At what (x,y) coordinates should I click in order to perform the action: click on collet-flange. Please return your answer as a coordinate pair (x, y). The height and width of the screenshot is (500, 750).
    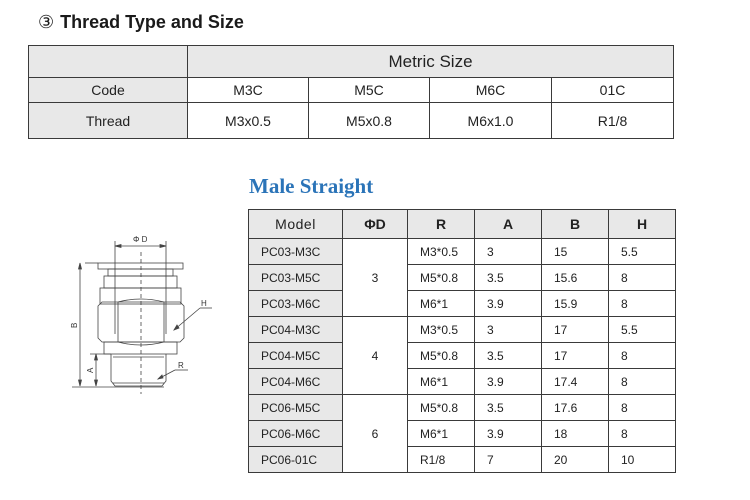
    Looking at the image, I should click on (140, 266).